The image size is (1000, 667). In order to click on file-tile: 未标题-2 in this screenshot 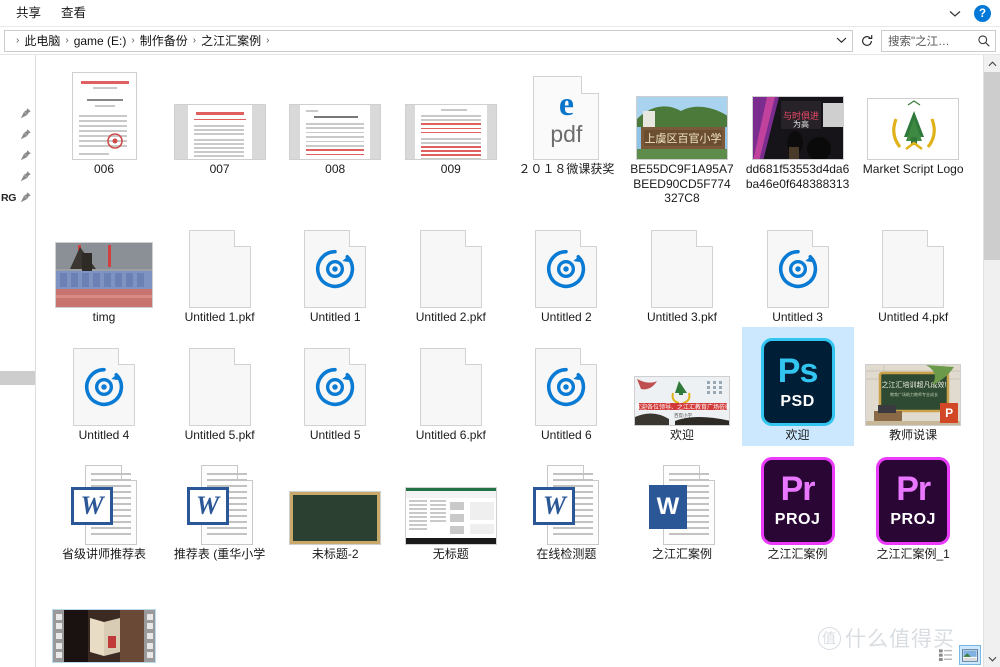, I will do `click(335, 505)`.